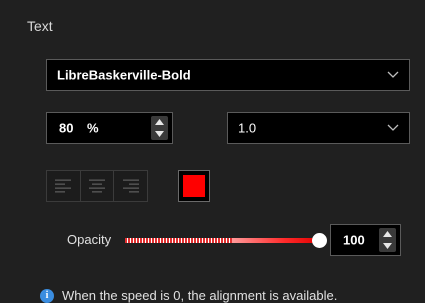  What do you see at coordinates (89, 239) in the screenshot?
I see `opacity-label: Opacity` at bounding box center [89, 239].